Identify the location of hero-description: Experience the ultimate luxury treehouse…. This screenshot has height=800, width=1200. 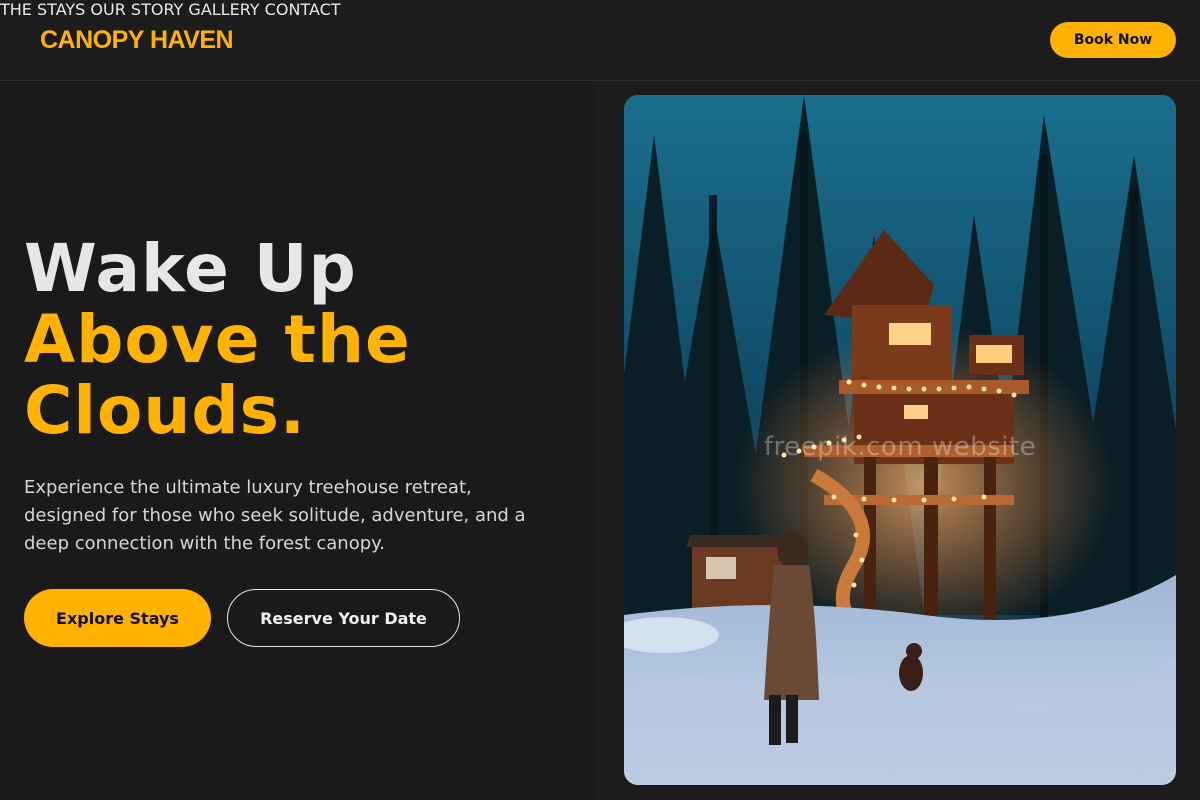
(275, 515).